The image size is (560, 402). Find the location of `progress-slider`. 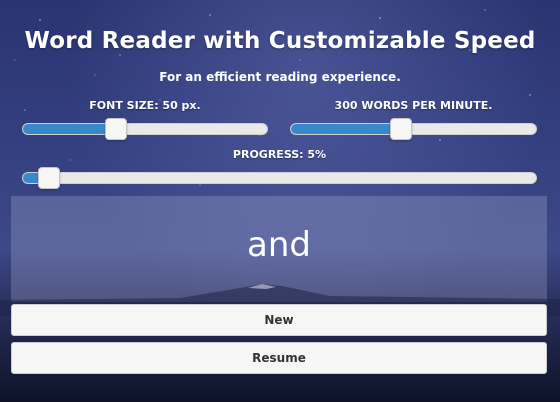

progress-slider is located at coordinates (279, 178).